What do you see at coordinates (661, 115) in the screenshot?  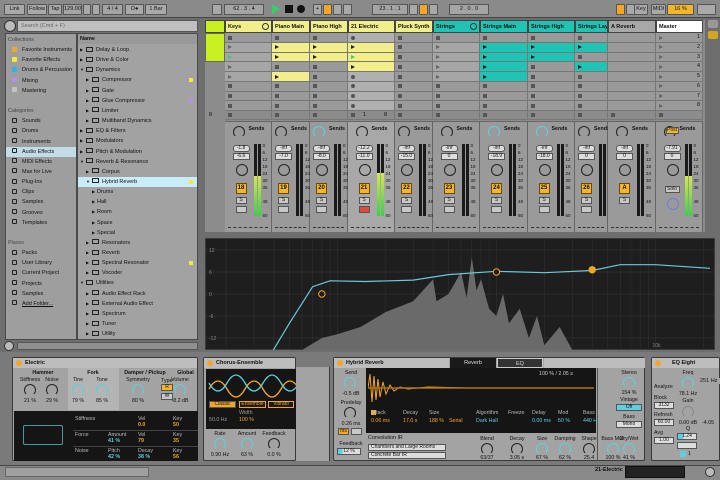 I see `stop-all-icon` at bounding box center [661, 115].